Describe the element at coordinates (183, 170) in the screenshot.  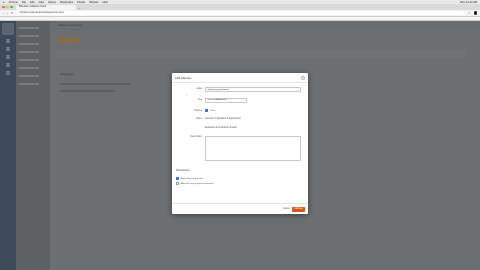
I see `permissions-heading: Permissions` at that location.